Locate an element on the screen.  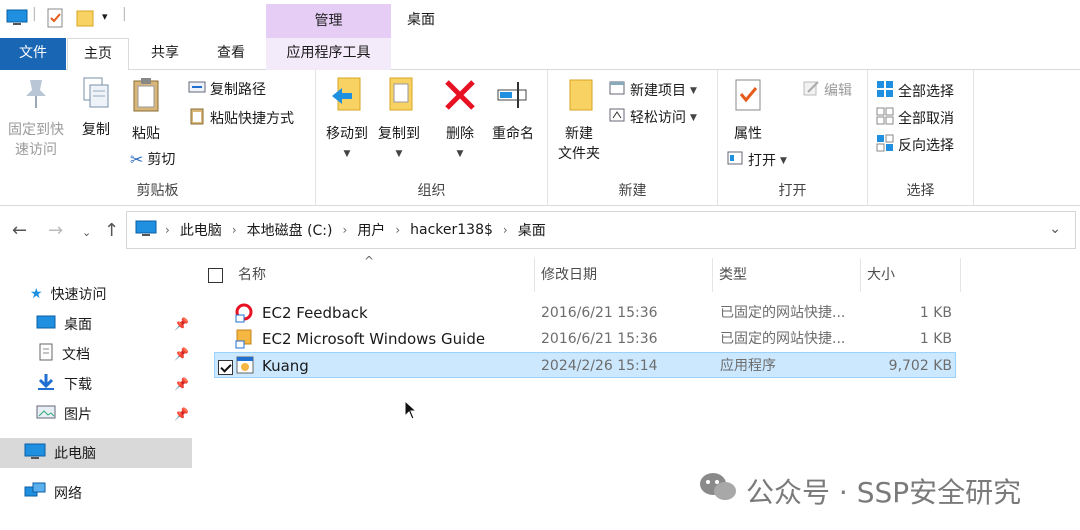
nav-item-label: 文档 is located at coordinates (76, 355).